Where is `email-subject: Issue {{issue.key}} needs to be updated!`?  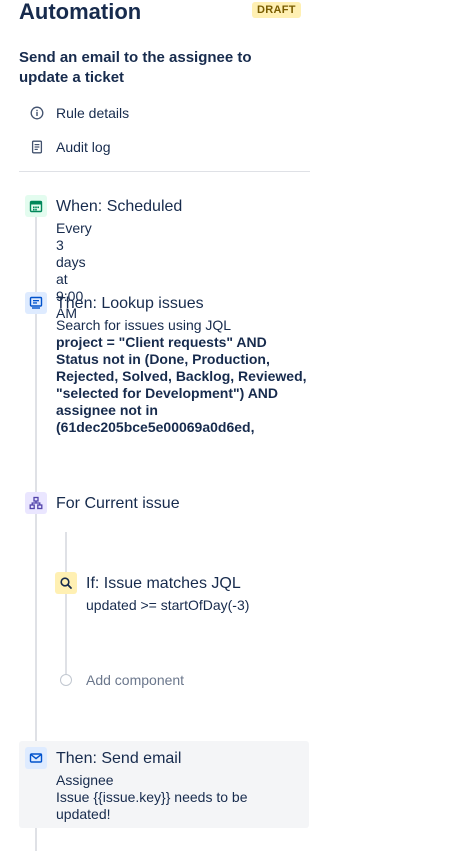 email-subject: Issue {{issue.key}} needs to be updated! is located at coordinates (152, 805).